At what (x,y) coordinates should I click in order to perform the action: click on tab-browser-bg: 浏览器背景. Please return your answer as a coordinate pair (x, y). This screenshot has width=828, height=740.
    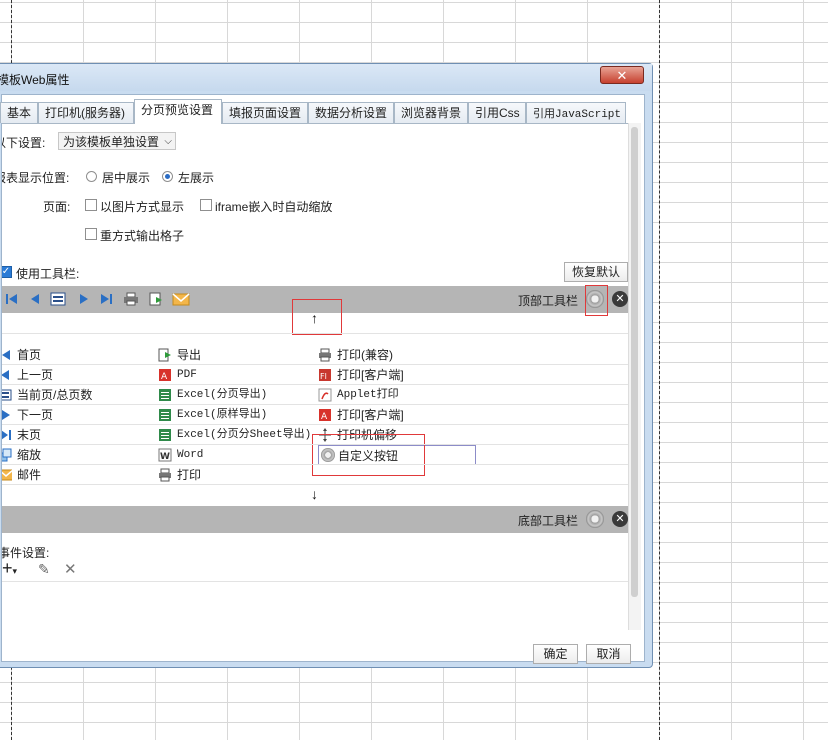
    Looking at the image, I should click on (431, 112).